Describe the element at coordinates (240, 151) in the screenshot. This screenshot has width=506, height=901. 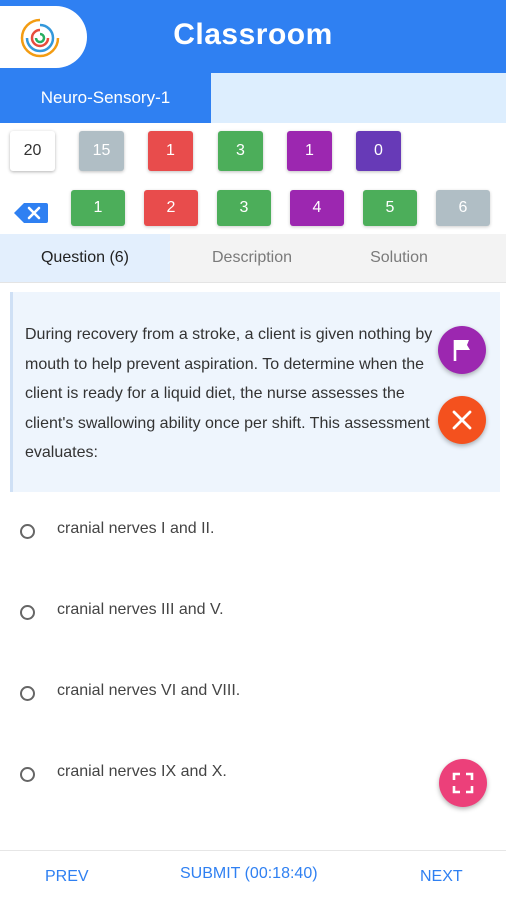
I see `stat-correct: 3` at that location.